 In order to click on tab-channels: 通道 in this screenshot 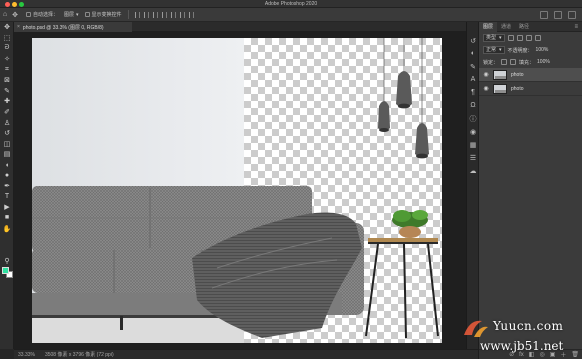, I will do `click(506, 27)`.